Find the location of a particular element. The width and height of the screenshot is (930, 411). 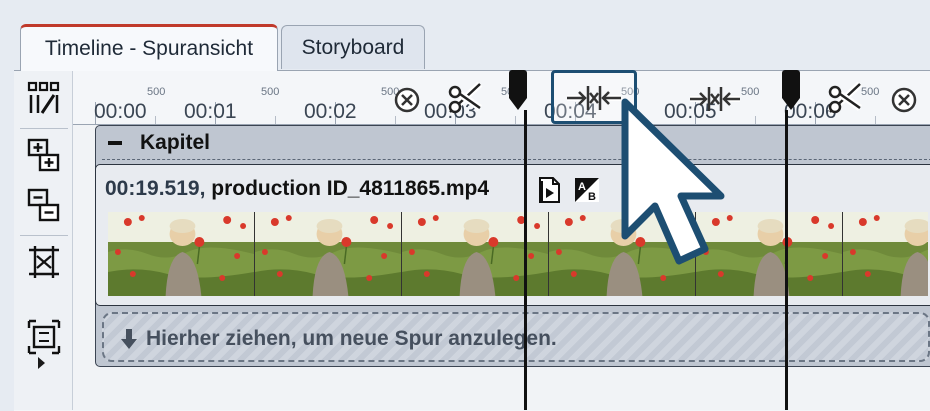

close-gap-icon is located at coordinates (594, 98).